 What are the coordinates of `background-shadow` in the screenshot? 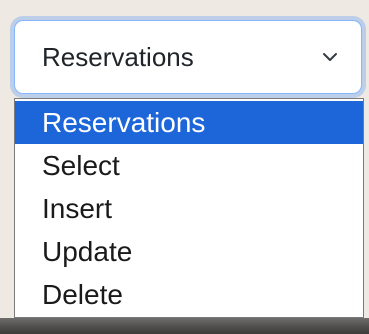 It's located at (184, 326).